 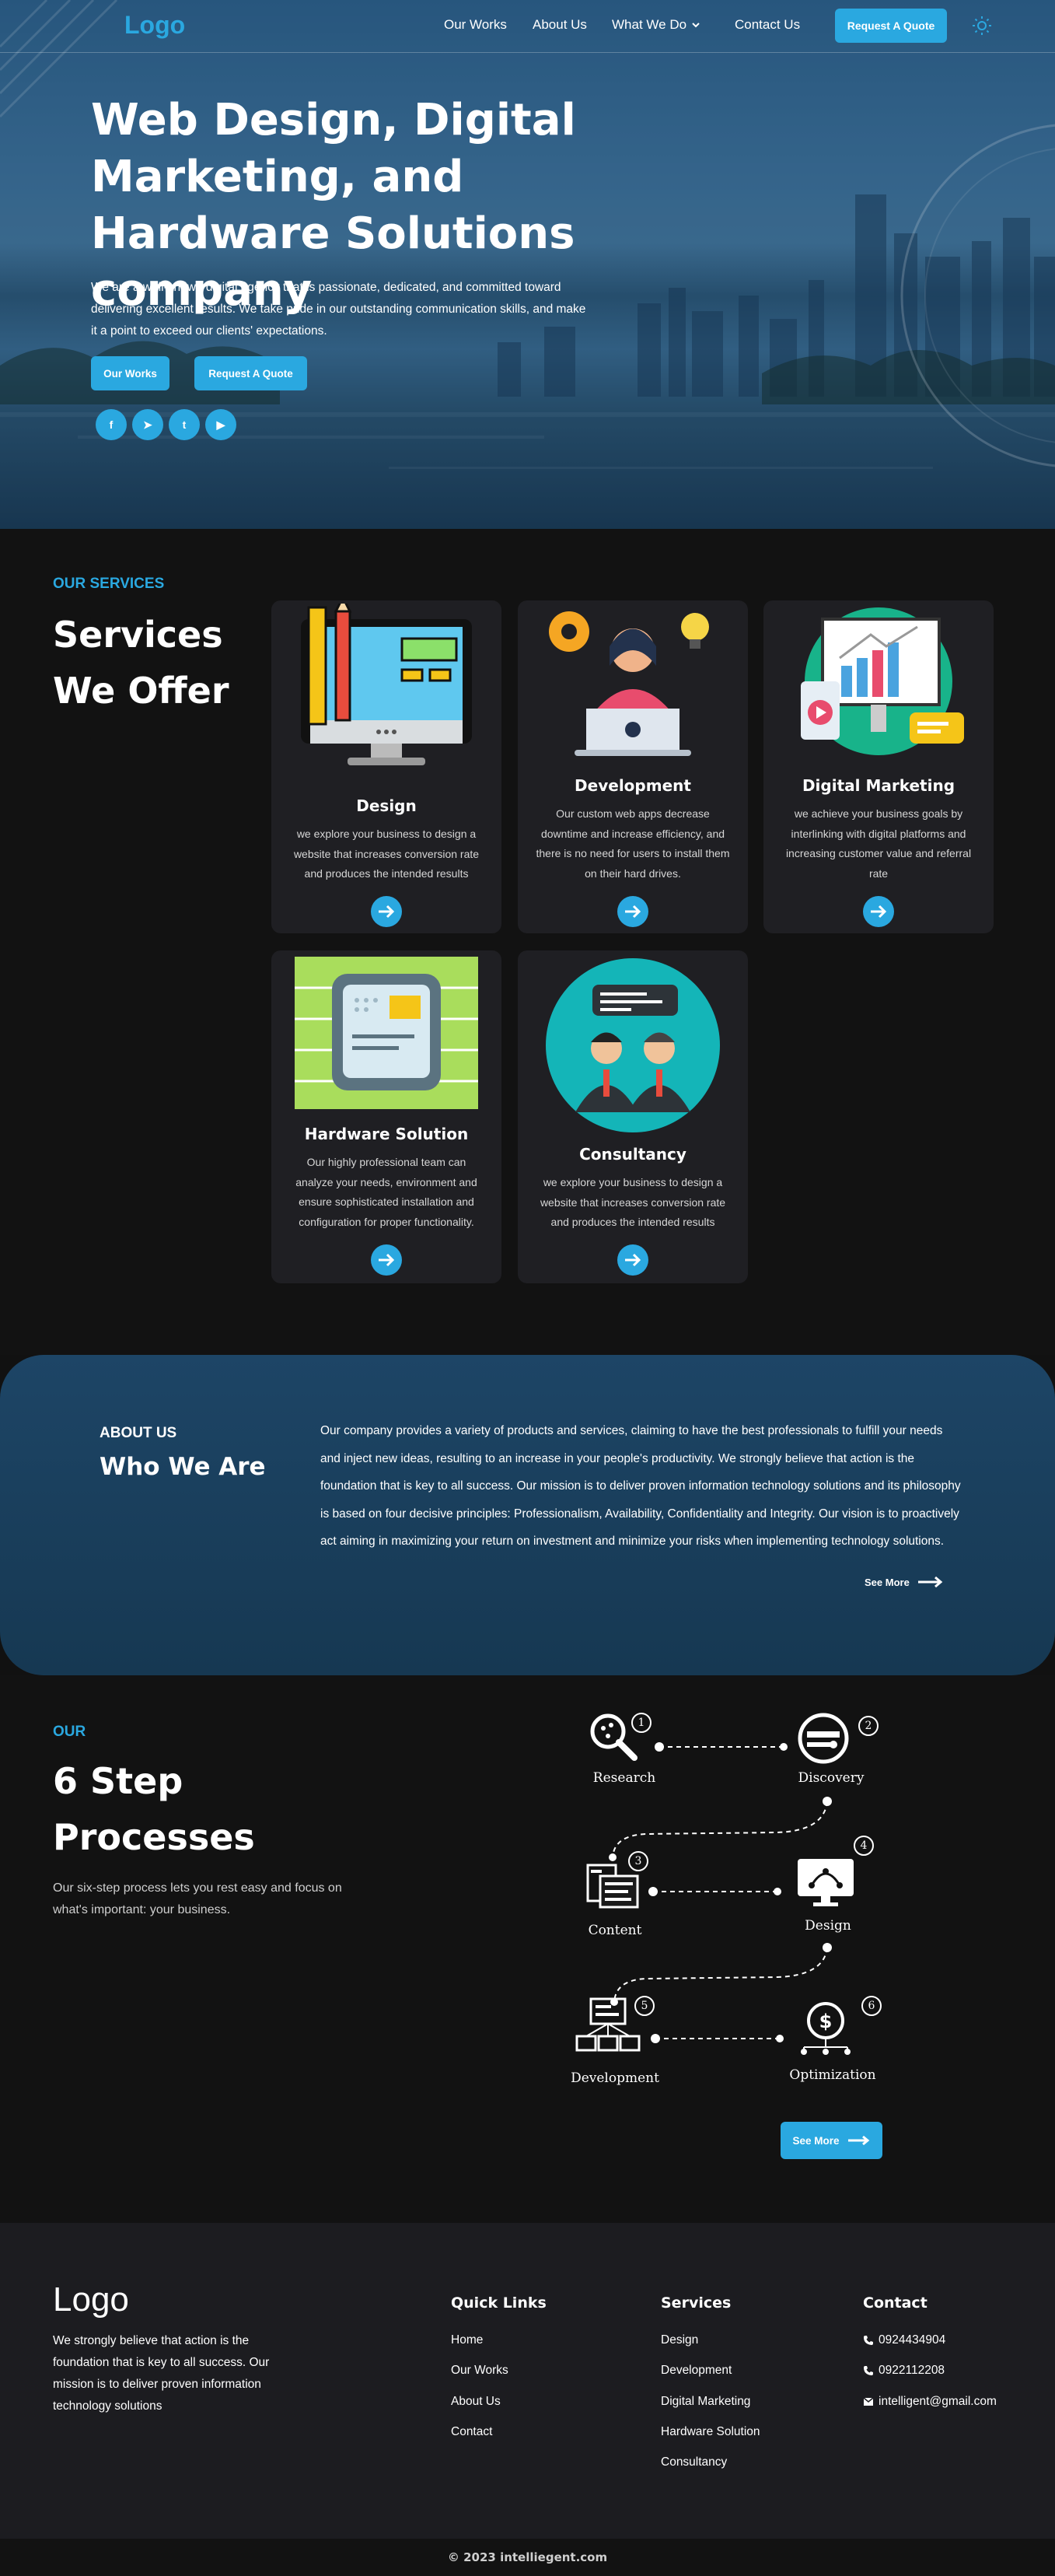 What do you see at coordinates (823, 1738) in the screenshot?
I see `discovery-icon` at bounding box center [823, 1738].